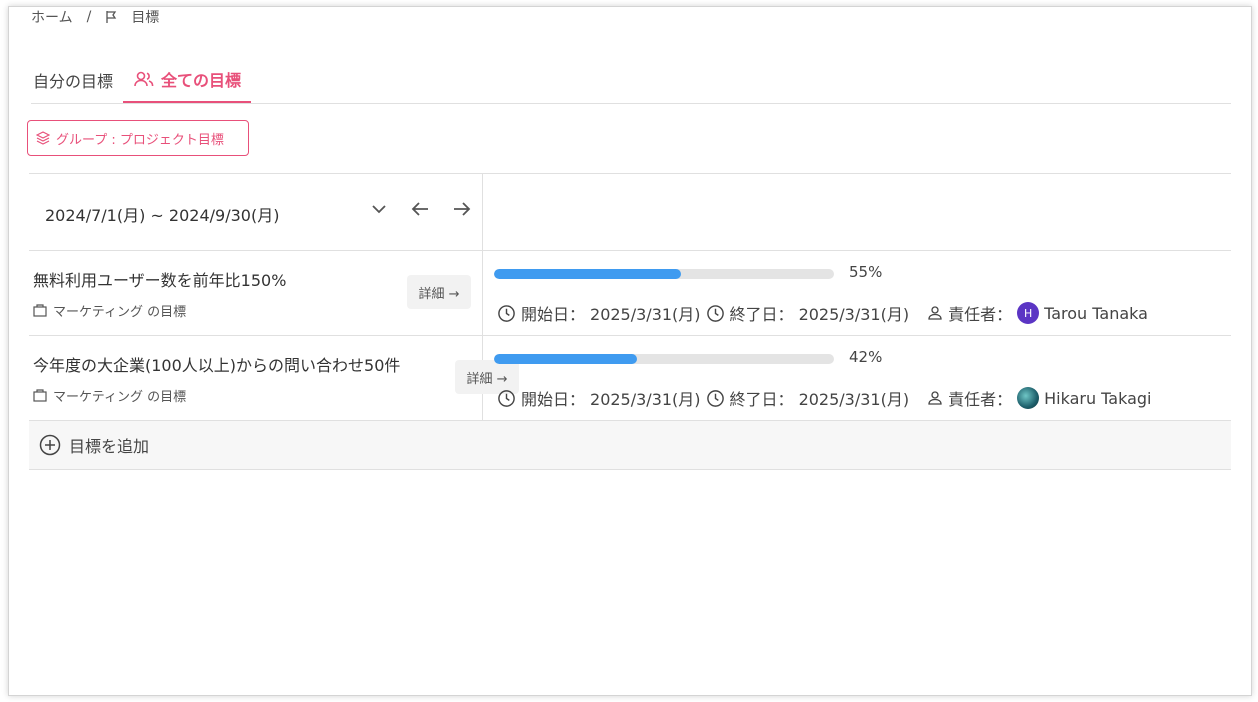 The width and height of the screenshot is (1258, 702). Describe the element at coordinates (52, 17) in the screenshot. I see `breadcrumb-item-home: ホーム` at that location.